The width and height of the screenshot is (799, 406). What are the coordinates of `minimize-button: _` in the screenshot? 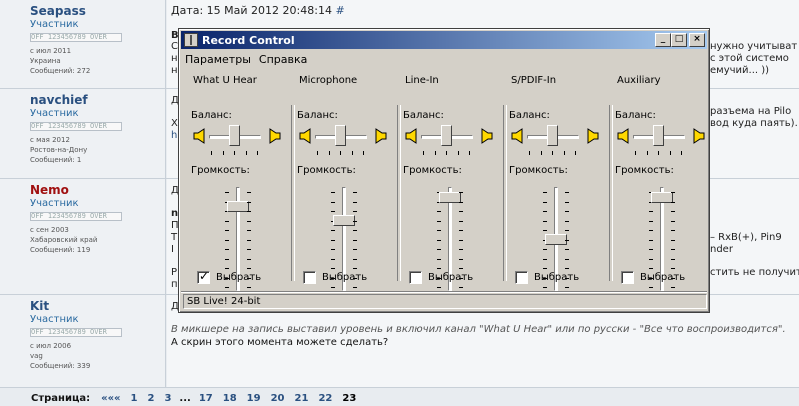 It's located at (663, 40).